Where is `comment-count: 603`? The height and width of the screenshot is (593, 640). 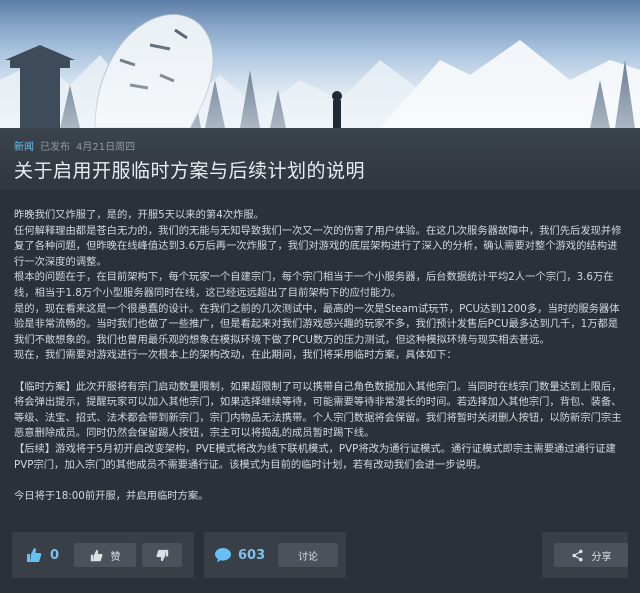
comment-count: 603 is located at coordinates (252, 555).